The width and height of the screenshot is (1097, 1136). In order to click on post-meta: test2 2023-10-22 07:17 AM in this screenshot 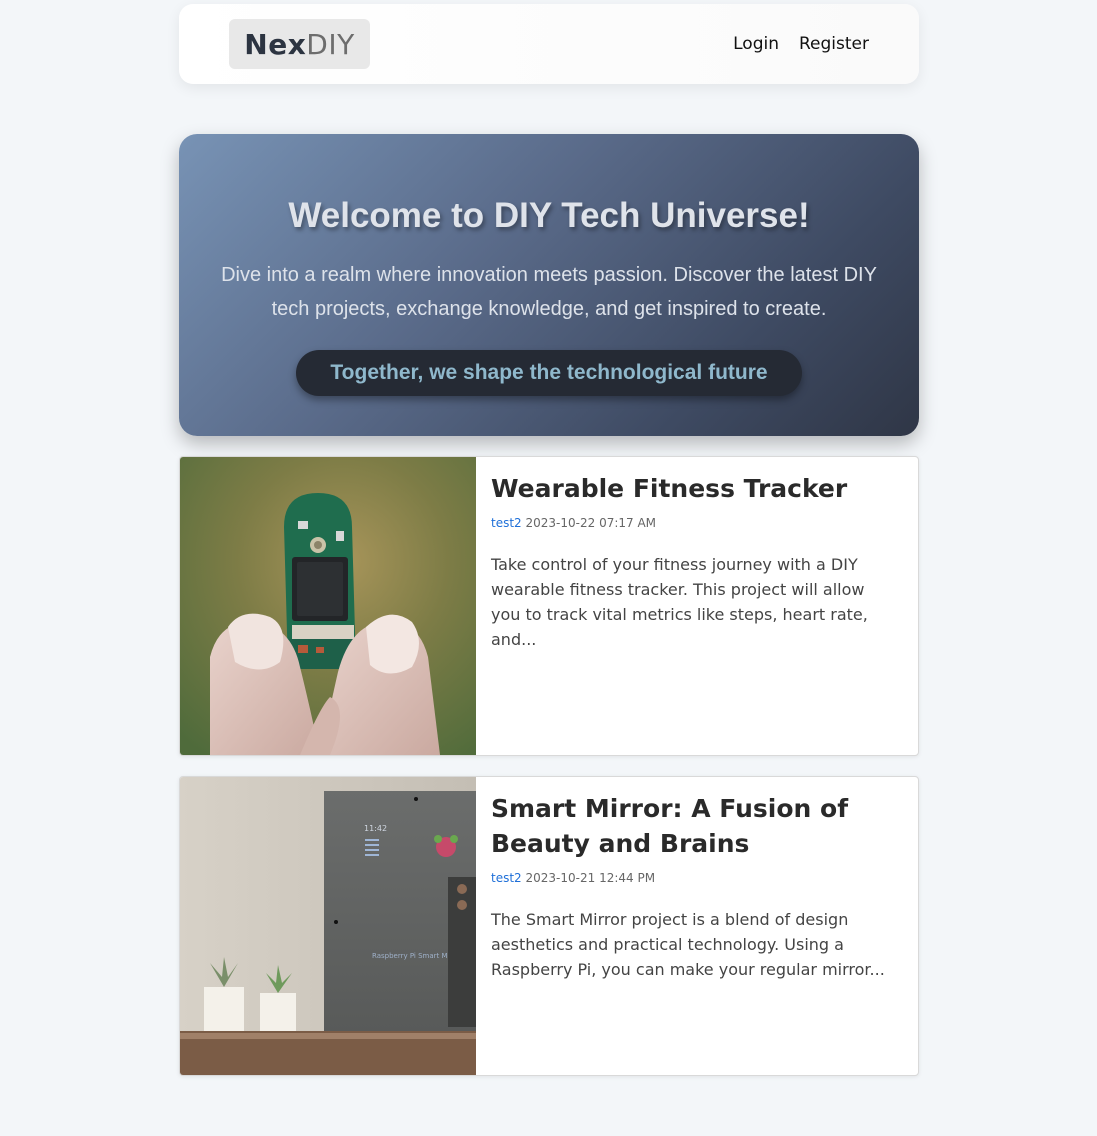, I will do `click(694, 523)`.